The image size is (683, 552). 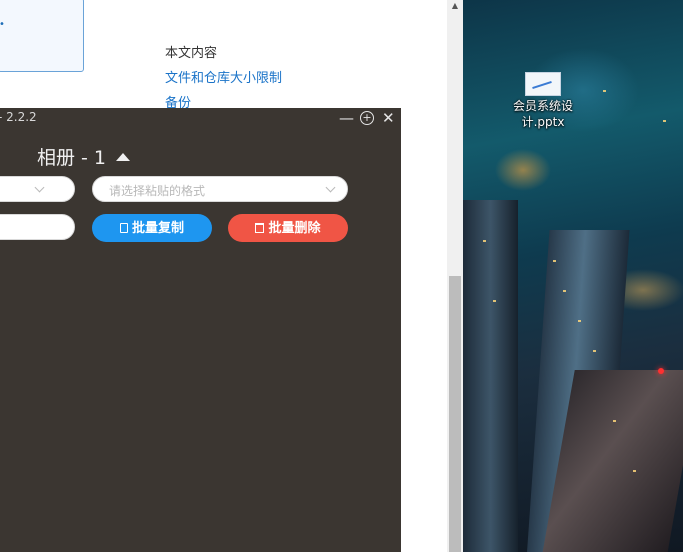 I want to click on batch-copy-button: 批量复制, so click(x=152, y=228).